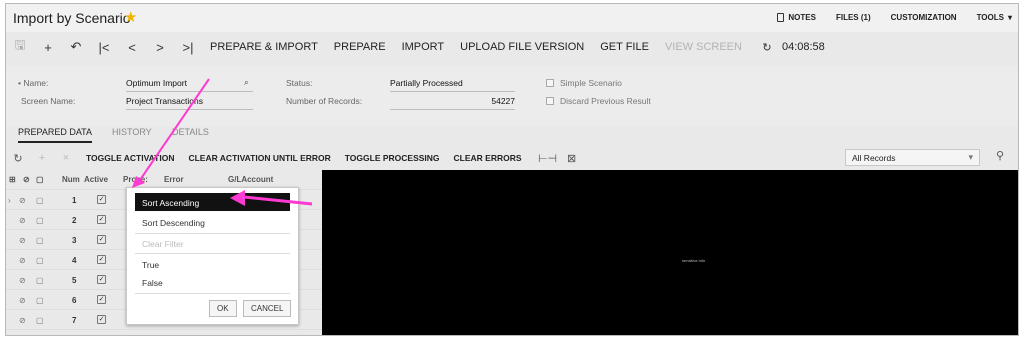  I want to click on row-number: 1, so click(74, 200).